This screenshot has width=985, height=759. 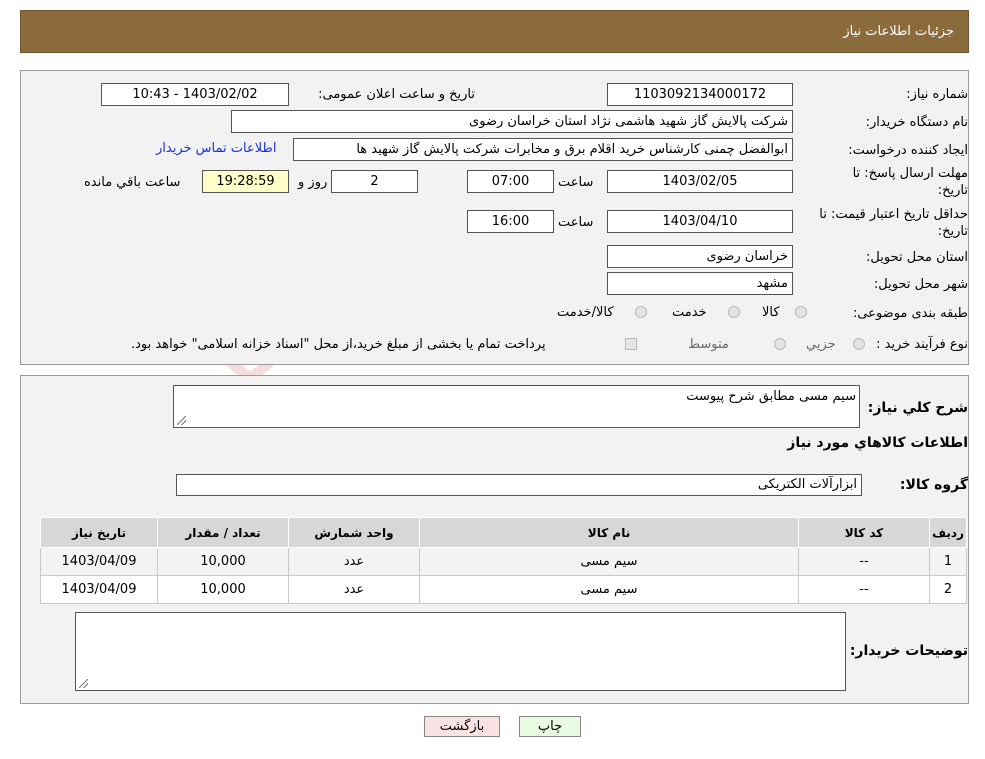 I want to click on category-label: طبقه بندی موضوعی:, so click(x=910, y=313).